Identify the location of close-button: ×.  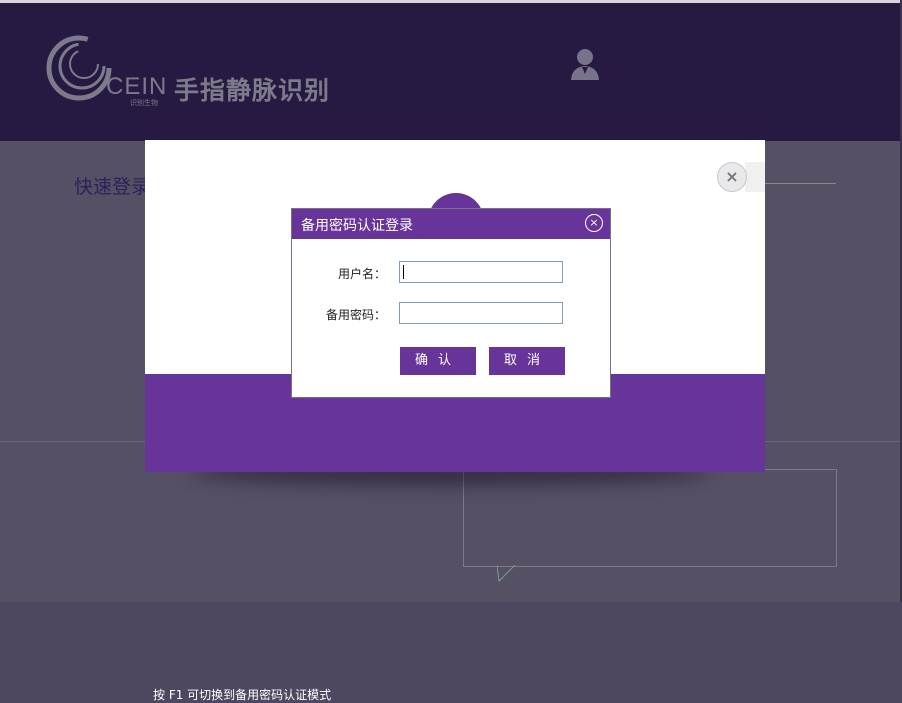
(732, 177).